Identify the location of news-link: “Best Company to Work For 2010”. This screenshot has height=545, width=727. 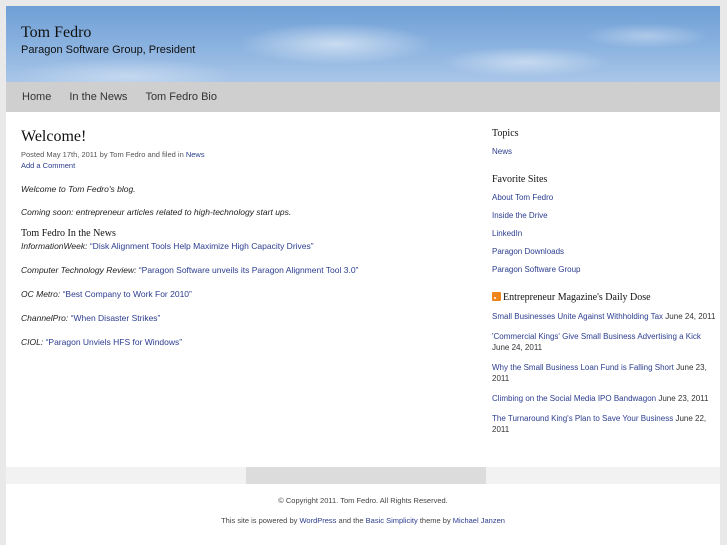
(127, 294).